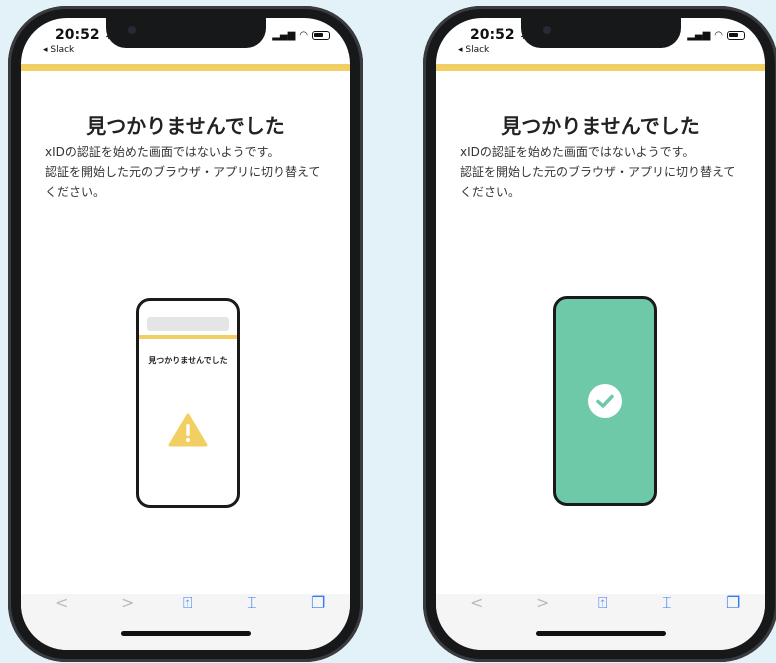 This screenshot has width=776, height=663. What do you see at coordinates (188, 337) in the screenshot?
I see `mini-accent-bar` at bounding box center [188, 337].